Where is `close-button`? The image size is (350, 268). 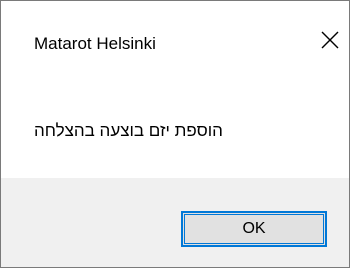 close-button is located at coordinates (330, 40).